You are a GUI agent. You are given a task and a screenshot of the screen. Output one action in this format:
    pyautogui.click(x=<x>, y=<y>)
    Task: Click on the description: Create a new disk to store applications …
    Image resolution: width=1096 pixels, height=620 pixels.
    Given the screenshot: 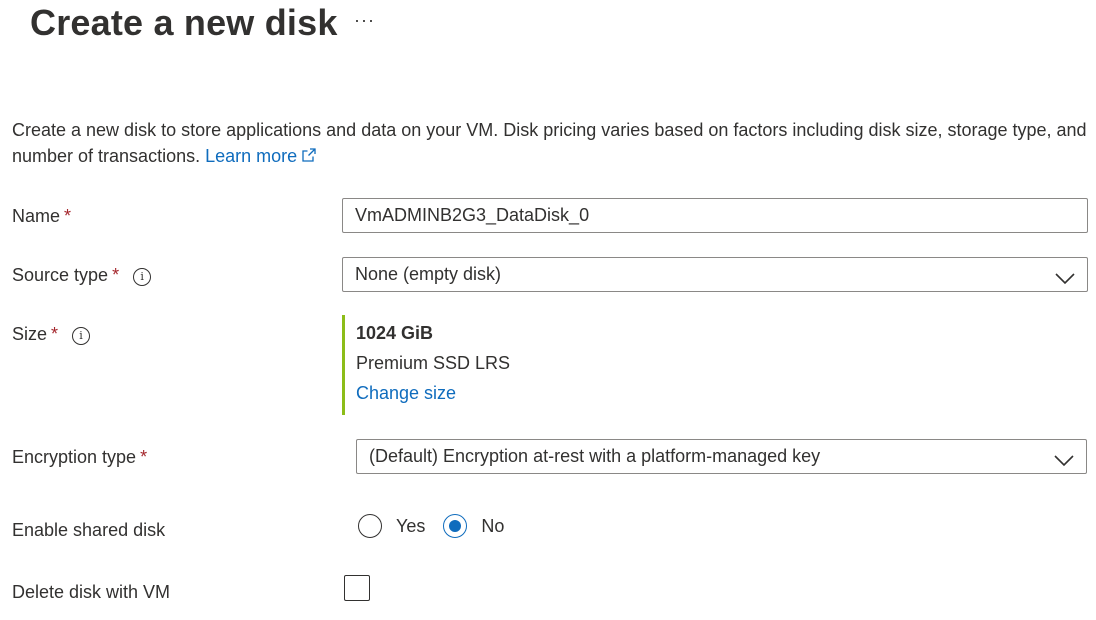 What is the action you would take?
    pyautogui.click(x=550, y=143)
    